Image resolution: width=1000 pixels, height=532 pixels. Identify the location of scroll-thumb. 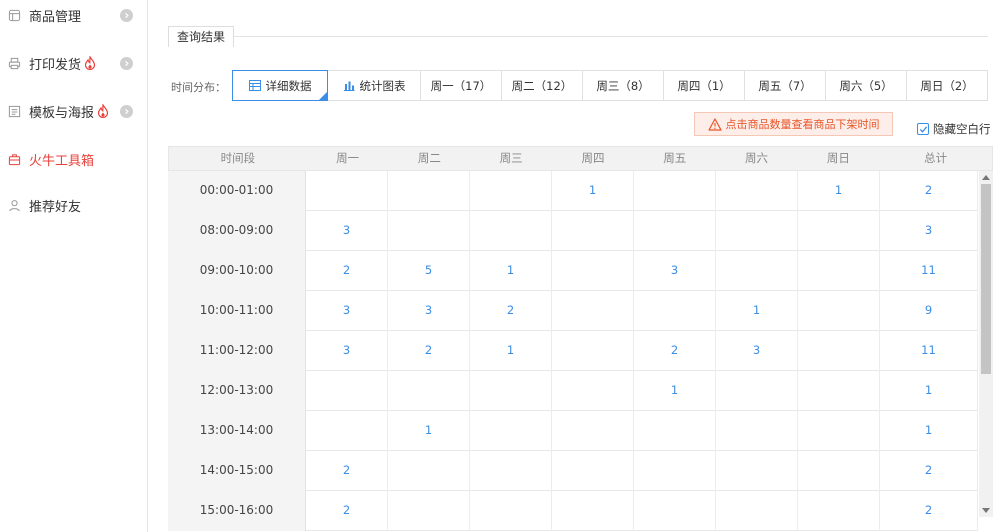
(986, 279).